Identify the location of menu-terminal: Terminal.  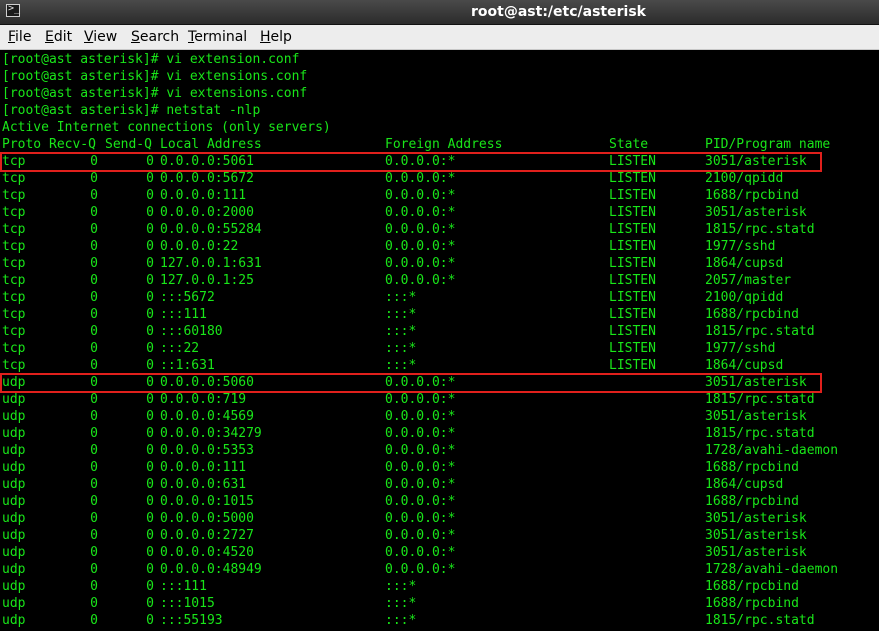
(217, 37).